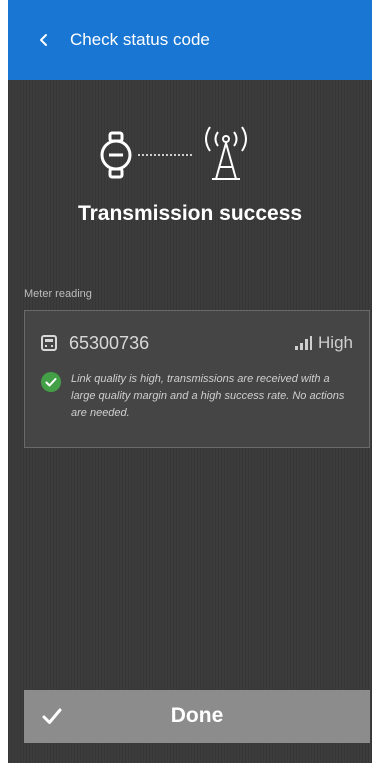 The width and height of the screenshot is (382, 763). I want to click on meter-id: 65300736, so click(109, 342).